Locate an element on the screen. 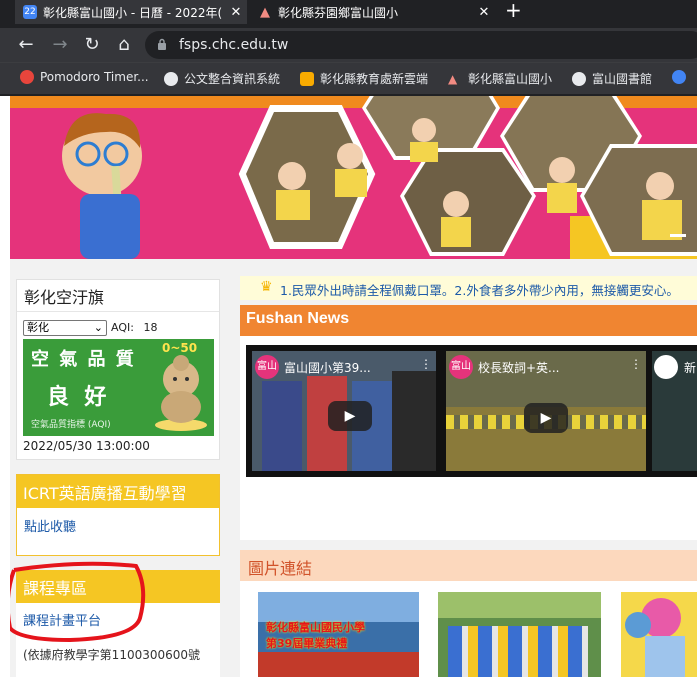  new-tab-button: + is located at coordinates (515, 11).